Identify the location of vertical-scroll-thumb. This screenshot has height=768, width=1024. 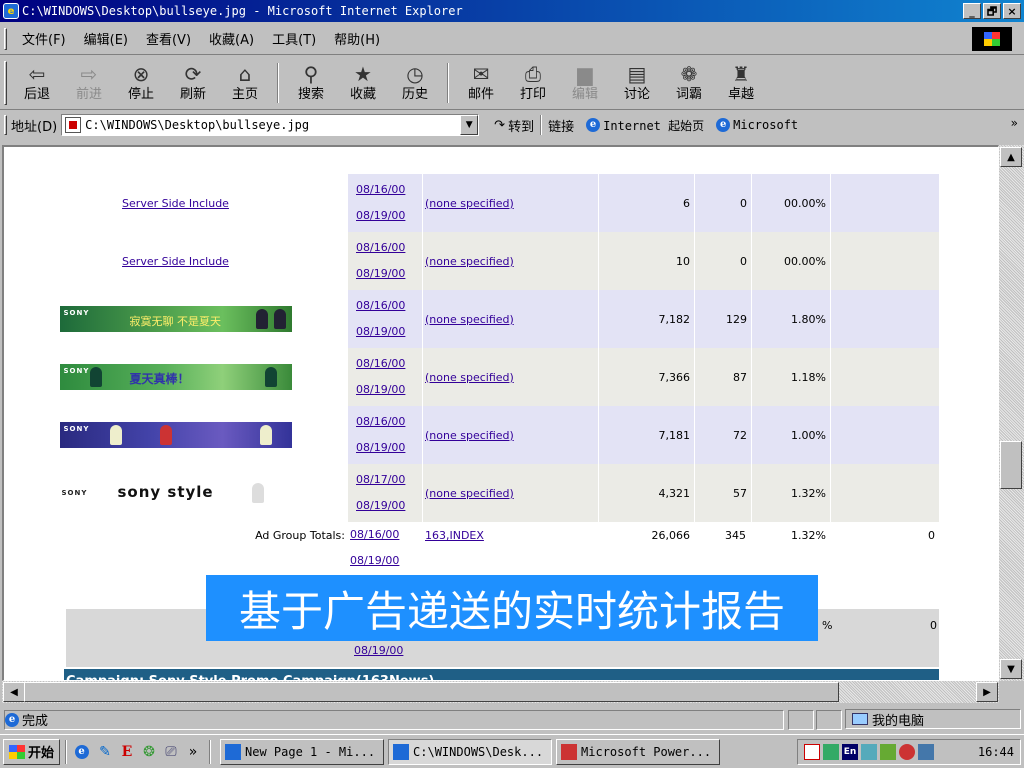
(1011, 465).